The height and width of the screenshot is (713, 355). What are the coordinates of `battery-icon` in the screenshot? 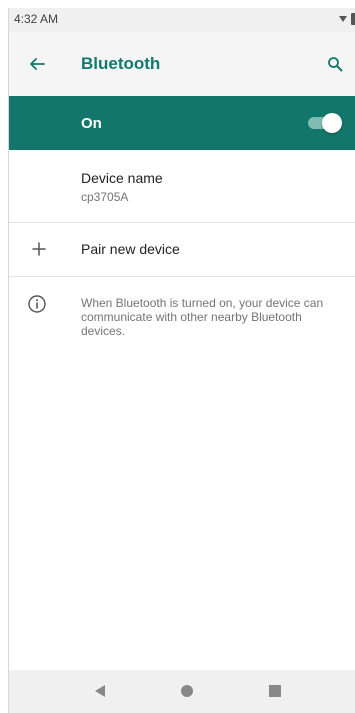 It's located at (353, 19).